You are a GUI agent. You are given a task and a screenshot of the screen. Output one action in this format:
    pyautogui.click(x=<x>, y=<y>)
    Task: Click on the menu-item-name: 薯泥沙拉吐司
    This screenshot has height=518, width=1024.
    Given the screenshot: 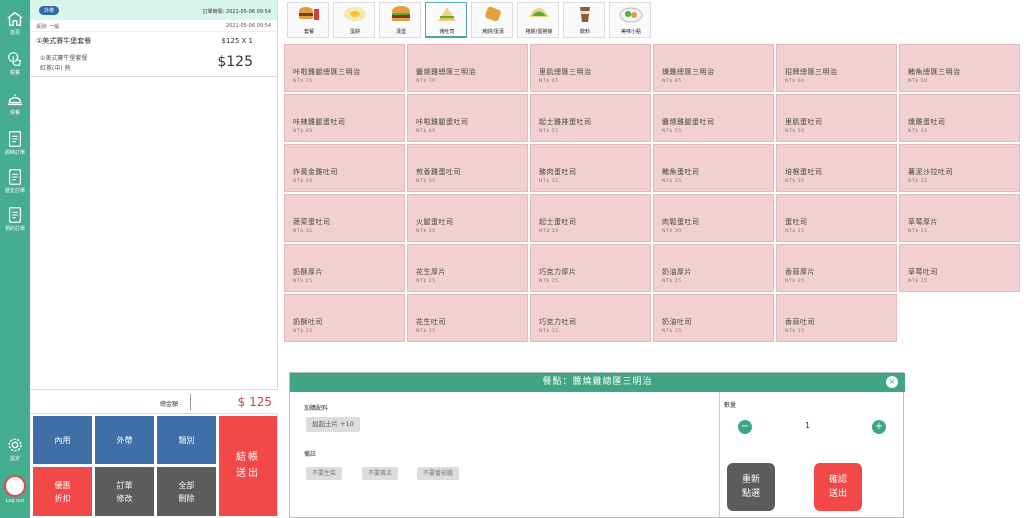 What is the action you would take?
    pyautogui.click(x=930, y=172)
    